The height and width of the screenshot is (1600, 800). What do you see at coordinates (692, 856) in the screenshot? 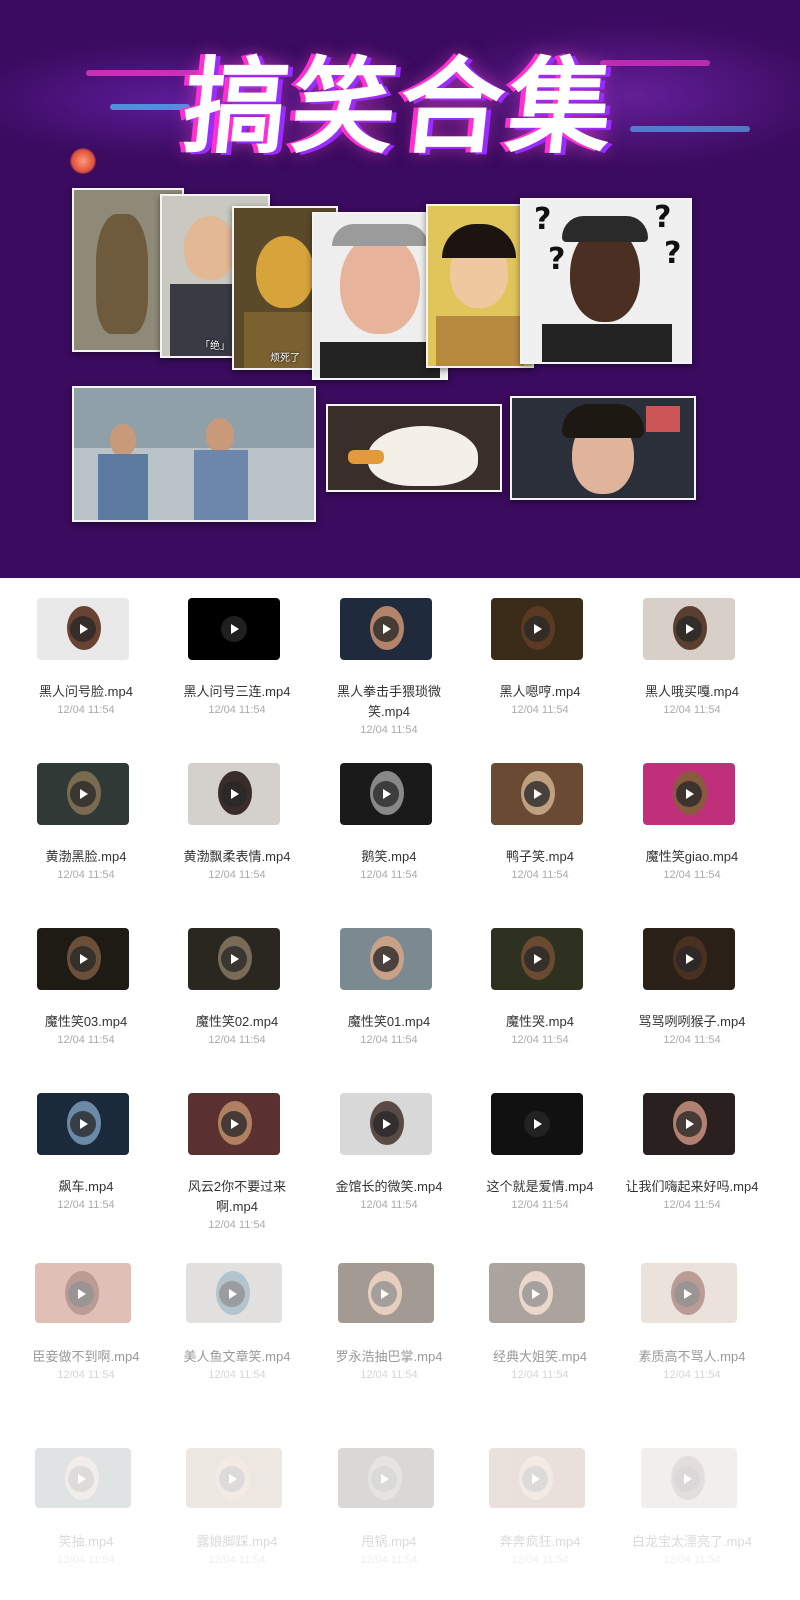
I see `file-name: 魔性笑giao.mp4` at bounding box center [692, 856].